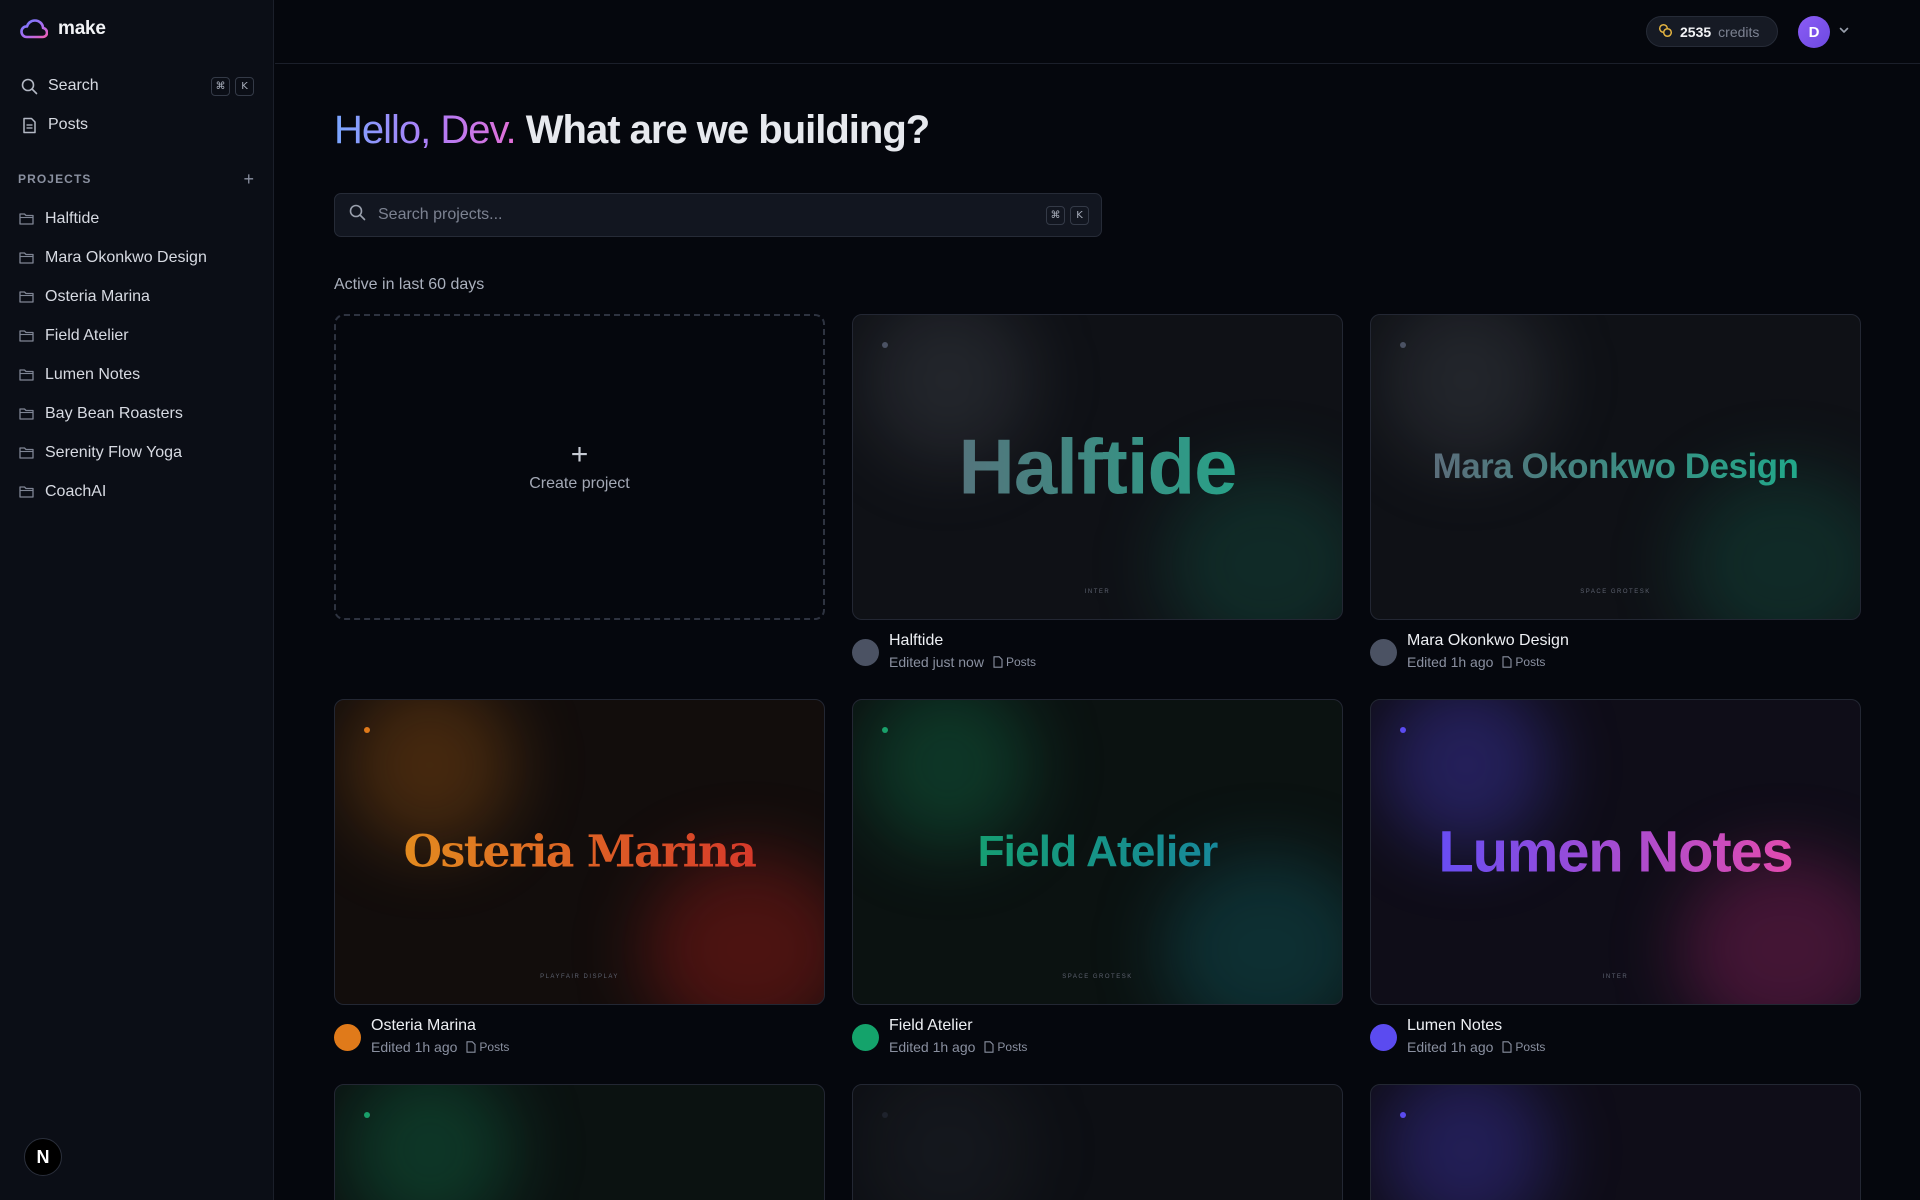 This screenshot has width=1920, height=1200. I want to click on coins-icon, so click(1665, 32).